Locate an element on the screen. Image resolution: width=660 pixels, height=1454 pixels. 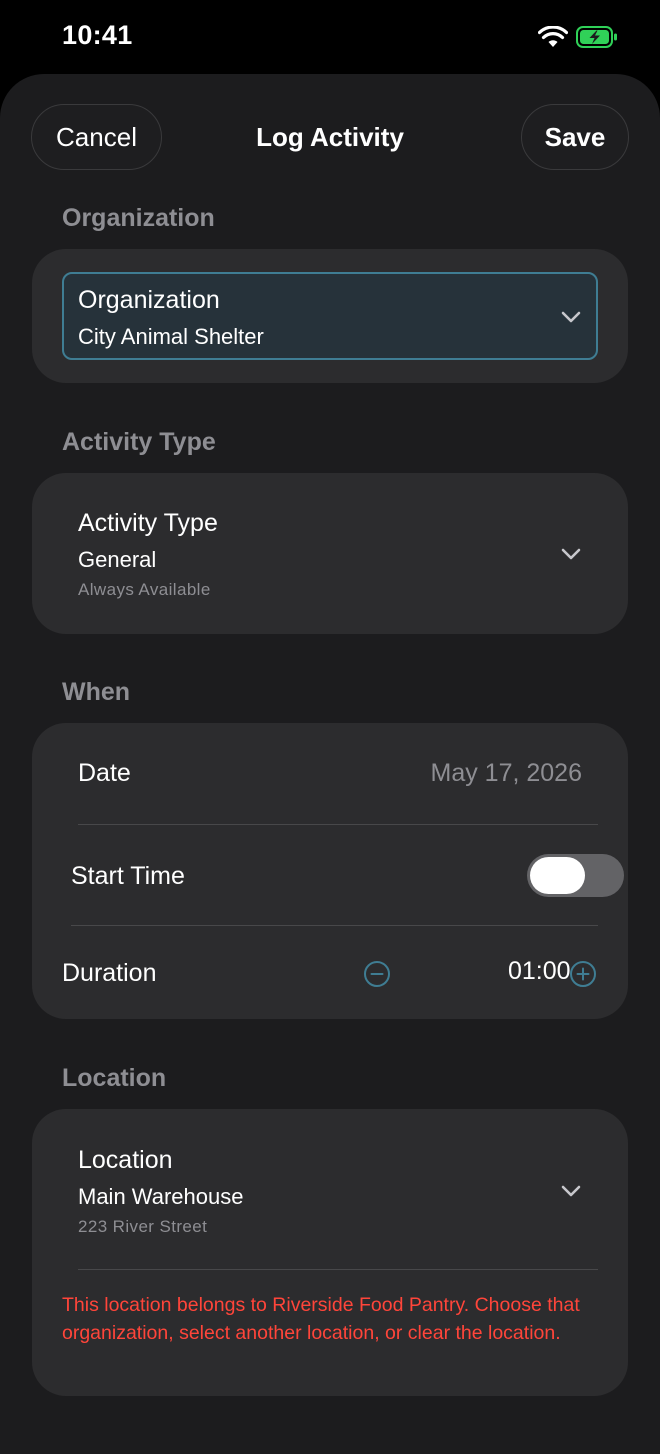
organization-picker: Organization City Animal Shelter is located at coordinates (330, 316).